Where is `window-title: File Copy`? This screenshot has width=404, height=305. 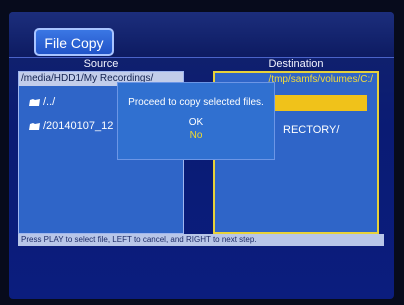
window-title: File Copy is located at coordinates (74, 42).